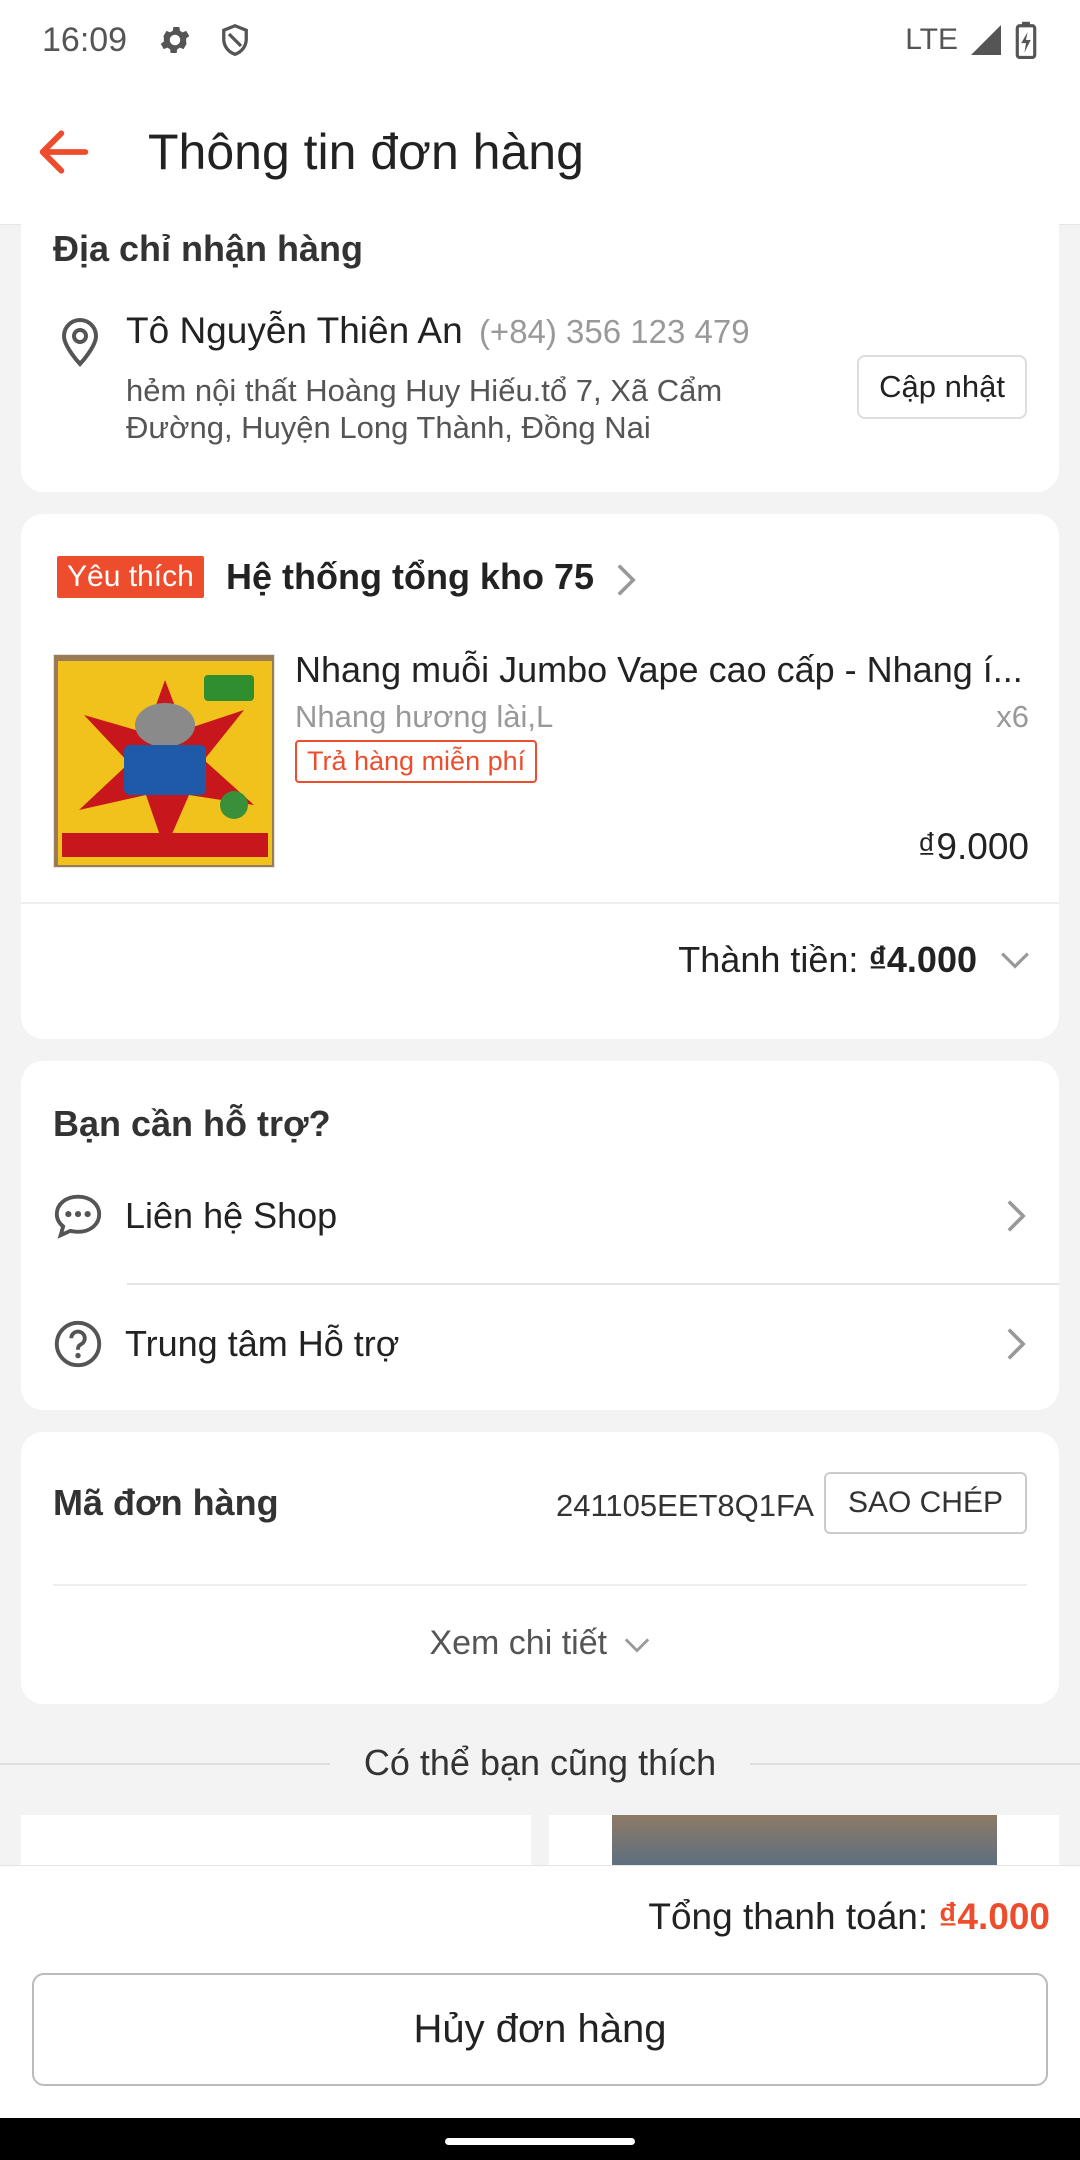  Describe the element at coordinates (294, 330) in the screenshot. I see `recipient-name: Tô Nguyễn Thiên An` at that location.